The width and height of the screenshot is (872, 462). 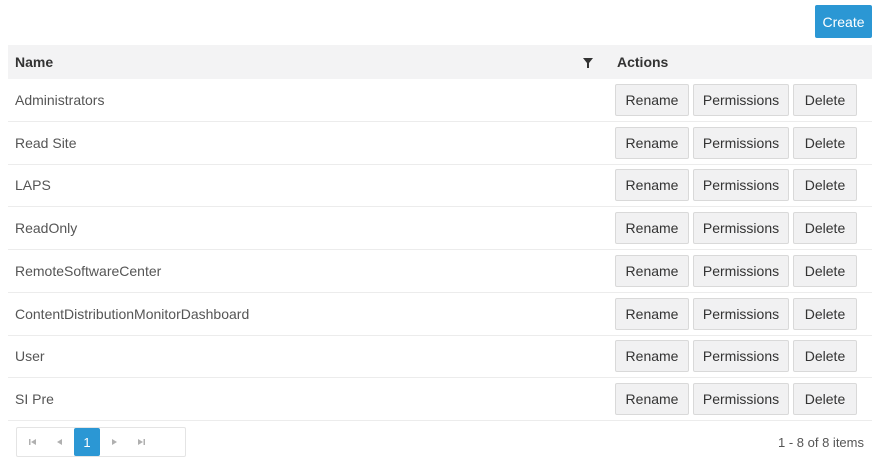 What do you see at coordinates (34, 399) in the screenshot?
I see `row-name: SI Pre` at bounding box center [34, 399].